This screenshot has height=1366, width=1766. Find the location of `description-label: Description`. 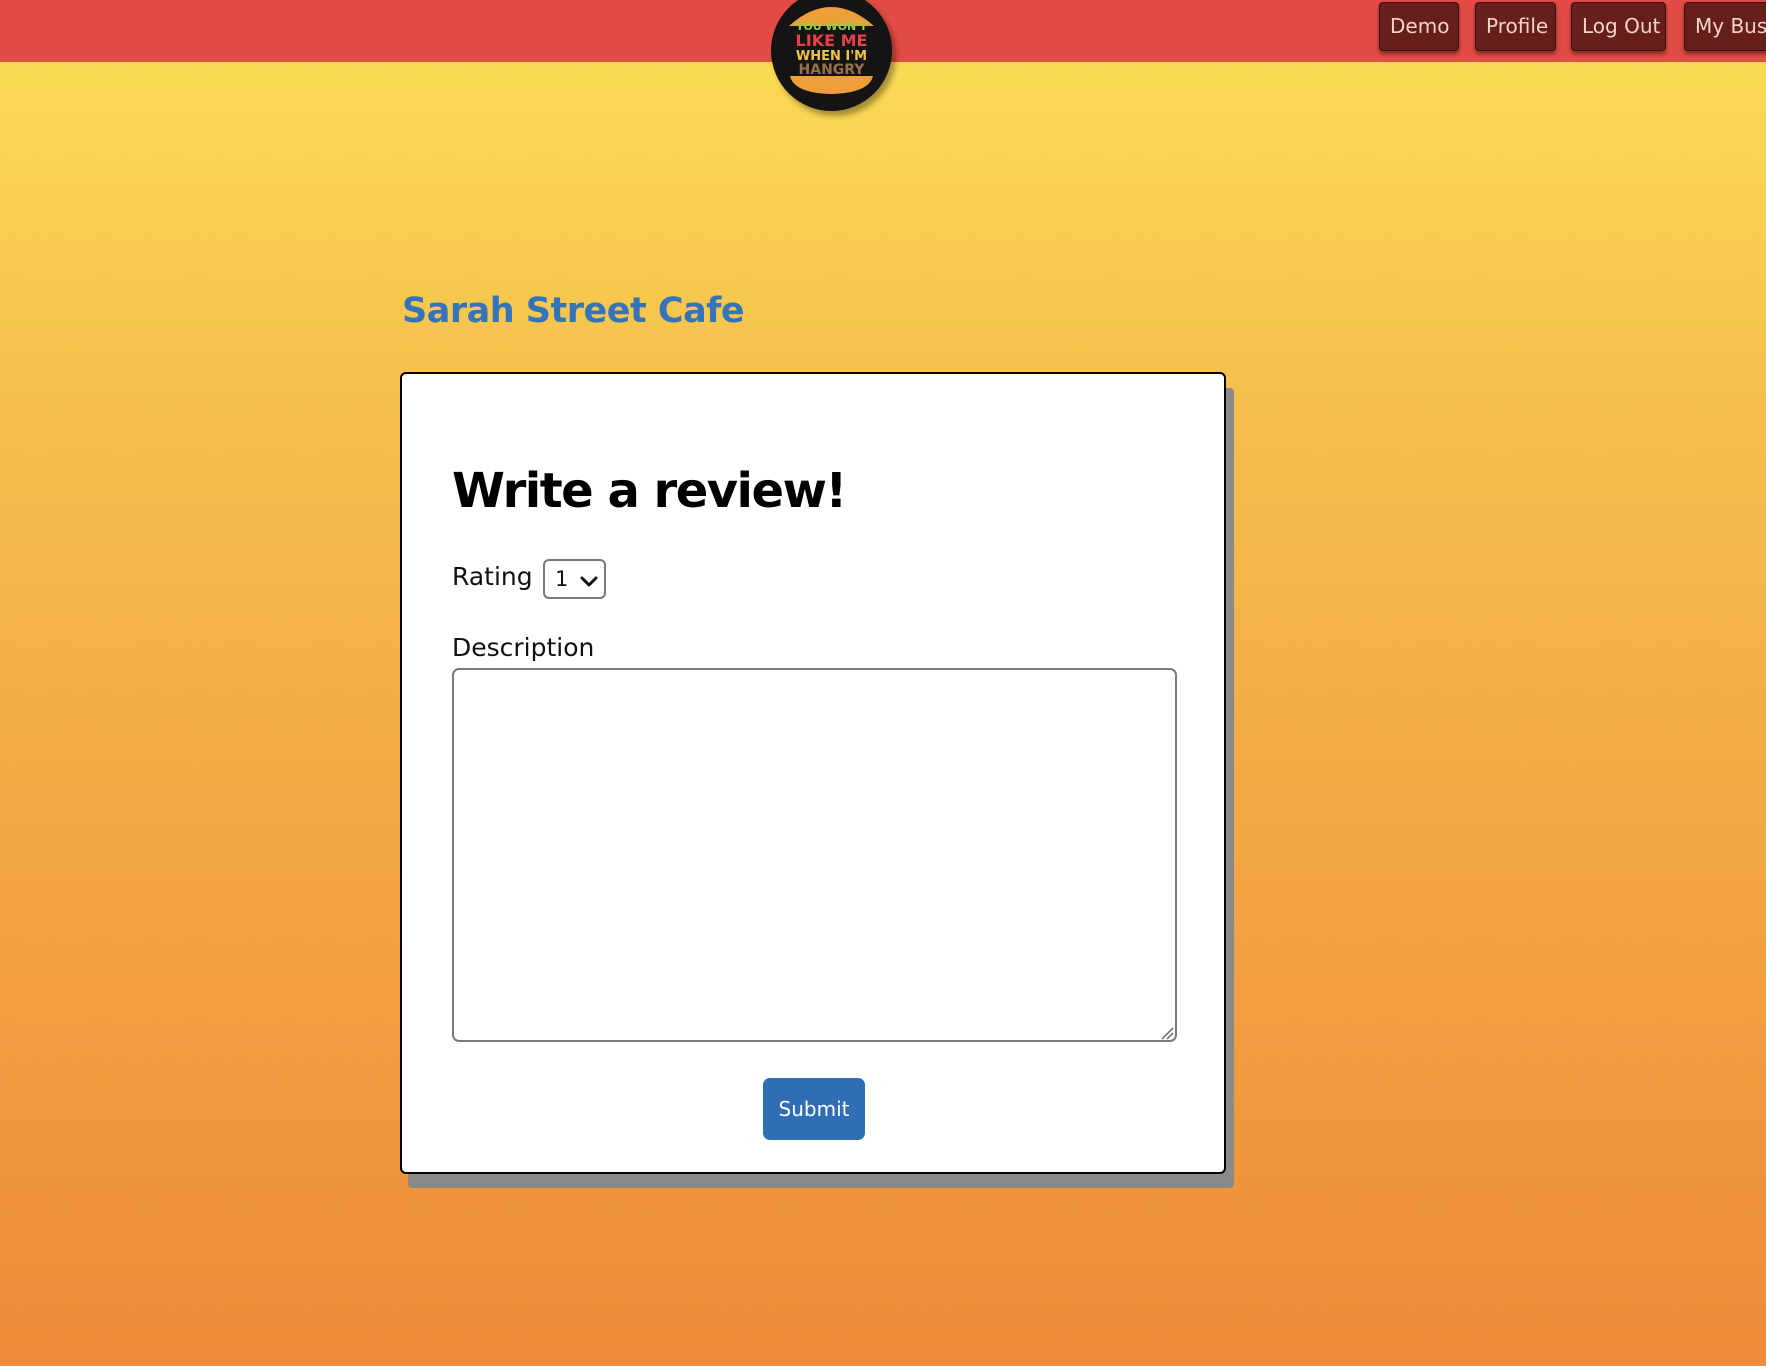

description-label: Description is located at coordinates (523, 647).